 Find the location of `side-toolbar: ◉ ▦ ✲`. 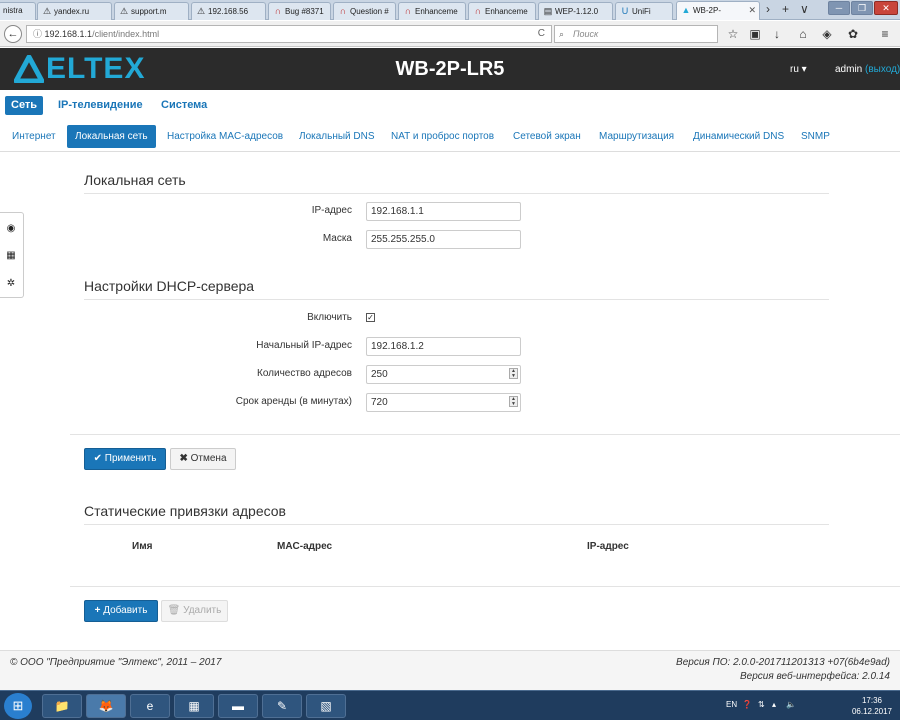

side-toolbar: ◉ ▦ ✲ is located at coordinates (12, 255).